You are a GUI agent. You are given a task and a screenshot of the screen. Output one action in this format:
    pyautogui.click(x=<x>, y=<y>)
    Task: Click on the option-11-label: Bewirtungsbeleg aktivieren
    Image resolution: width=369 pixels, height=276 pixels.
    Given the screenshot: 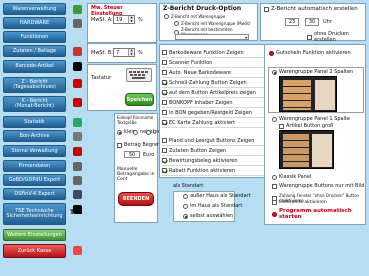 What is the action you would take?
    pyautogui.click(x=203, y=160)
    